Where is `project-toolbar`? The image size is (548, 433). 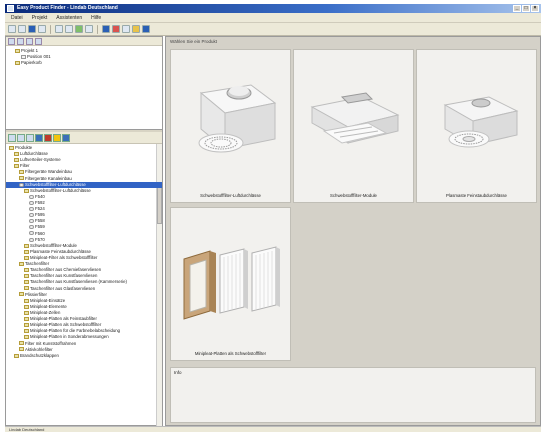 project-toolbar is located at coordinates (84, 41).